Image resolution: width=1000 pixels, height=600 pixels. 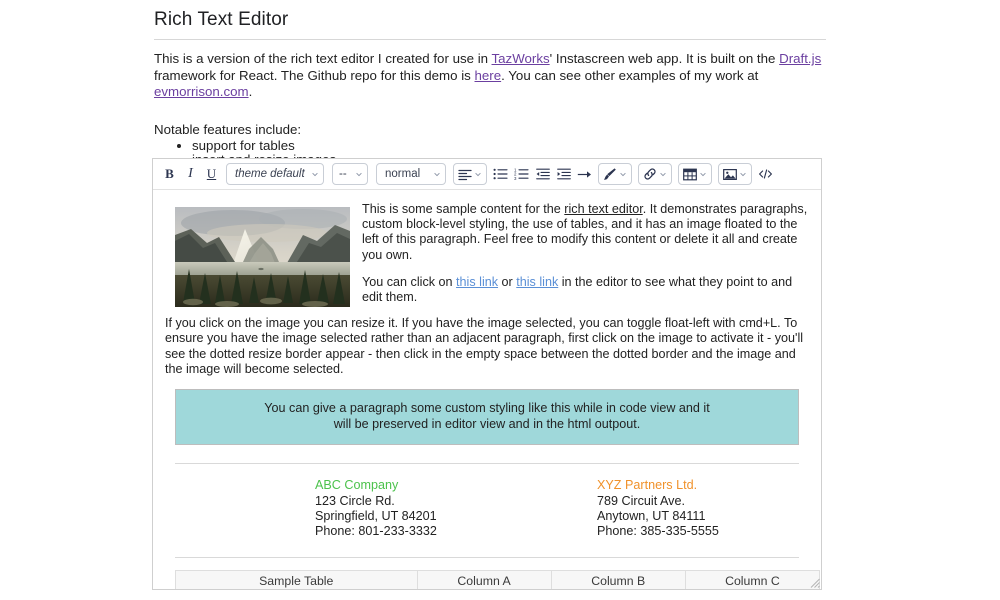 What do you see at coordinates (355, 501) in the screenshot?
I see `address-line: 123 Circle Rd.` at bounding box center [355, 501].